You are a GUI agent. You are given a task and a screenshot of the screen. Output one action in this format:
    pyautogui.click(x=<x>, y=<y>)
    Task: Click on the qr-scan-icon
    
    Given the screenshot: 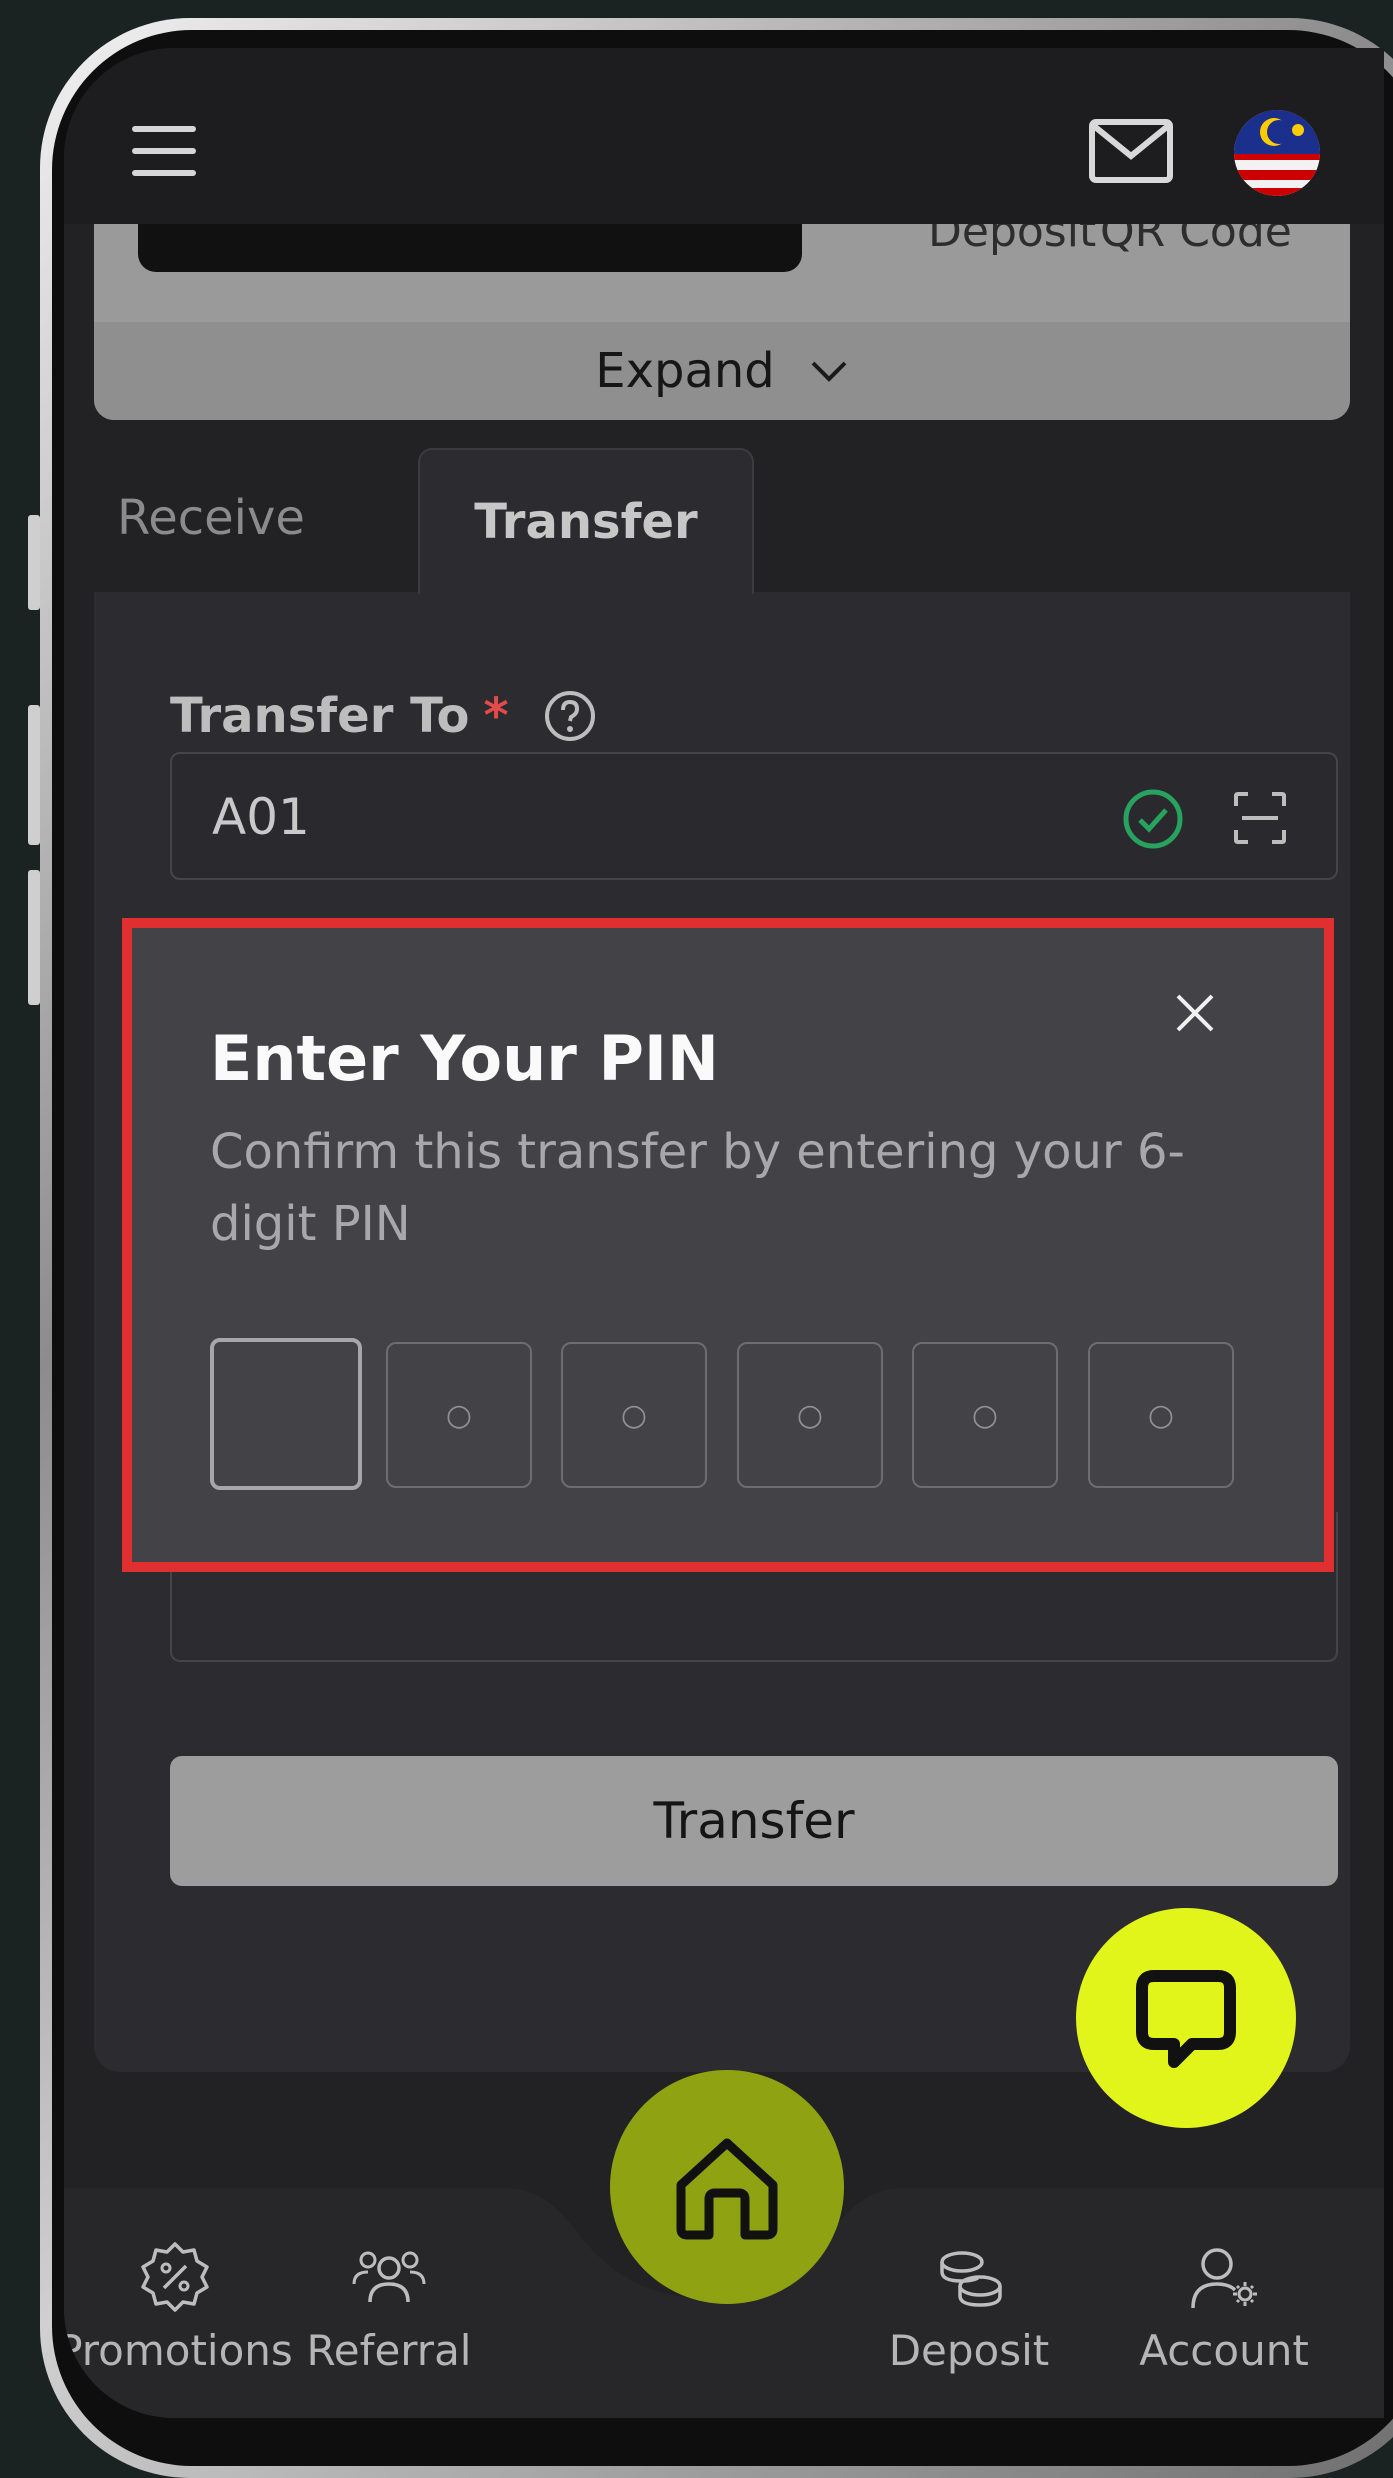 What is the action you would take?
    pyautogui.click(x=1260, y=818)
    